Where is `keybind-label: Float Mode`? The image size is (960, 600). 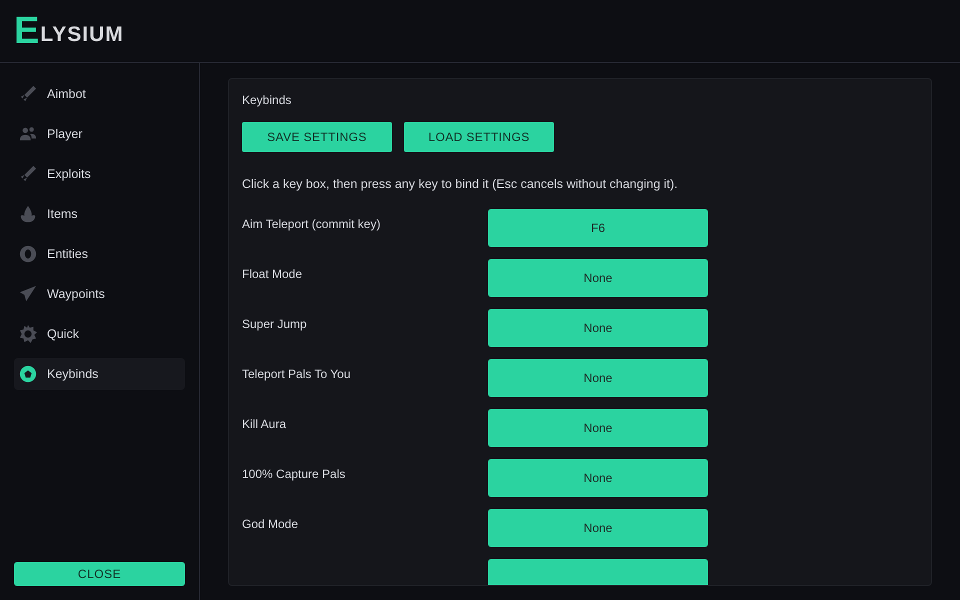
keybind-label: Float Mode is located at coordinates (273, 275).